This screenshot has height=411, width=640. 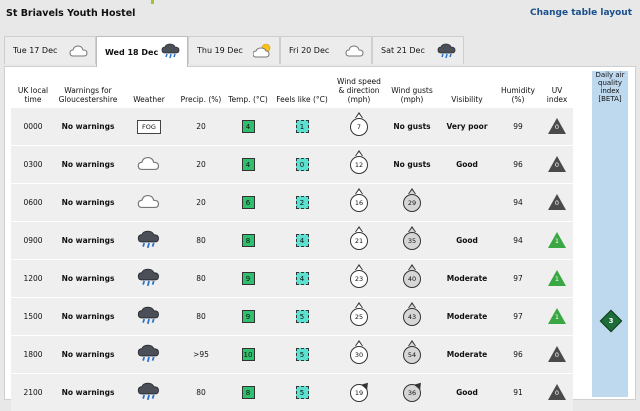 I want to click on wind-speed-value: 30, so click(x=359, y=355).